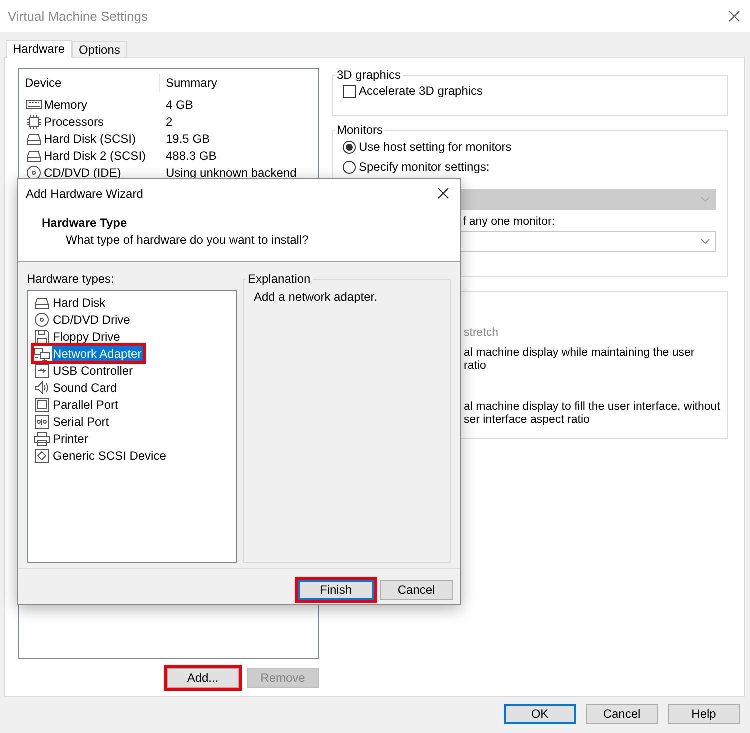 This screenshot has height=733, width=750. What do you see at coordinates (72, 421) in the screenshot?
I see `list-item: Serial Port` at bounding box center [72, 421].